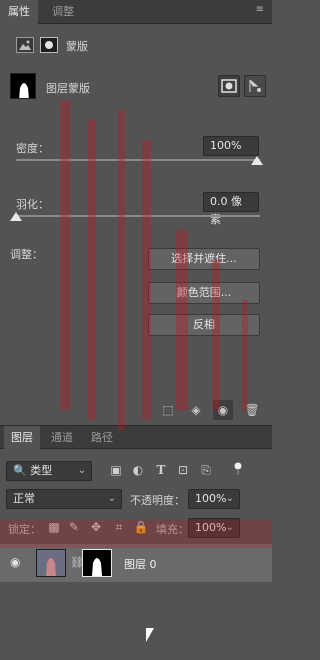 The height and width of the screenshot is (660, 320). Describe the element at coordinates (260, 9) in the screenshot. I see `panel-menu-icon: ≡` at that location.